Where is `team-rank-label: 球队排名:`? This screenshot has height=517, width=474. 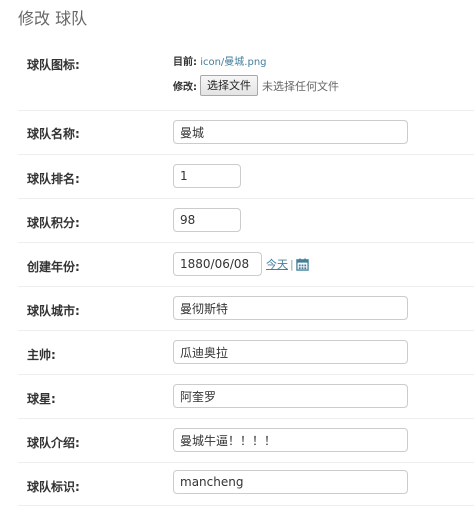 team-rank-label: 球队排名: is located at coordinates (53, 179).